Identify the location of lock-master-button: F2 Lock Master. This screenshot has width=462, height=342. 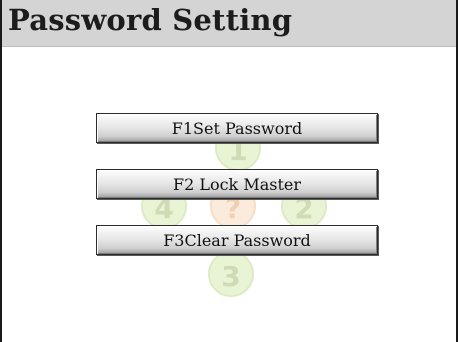
(237, 184).